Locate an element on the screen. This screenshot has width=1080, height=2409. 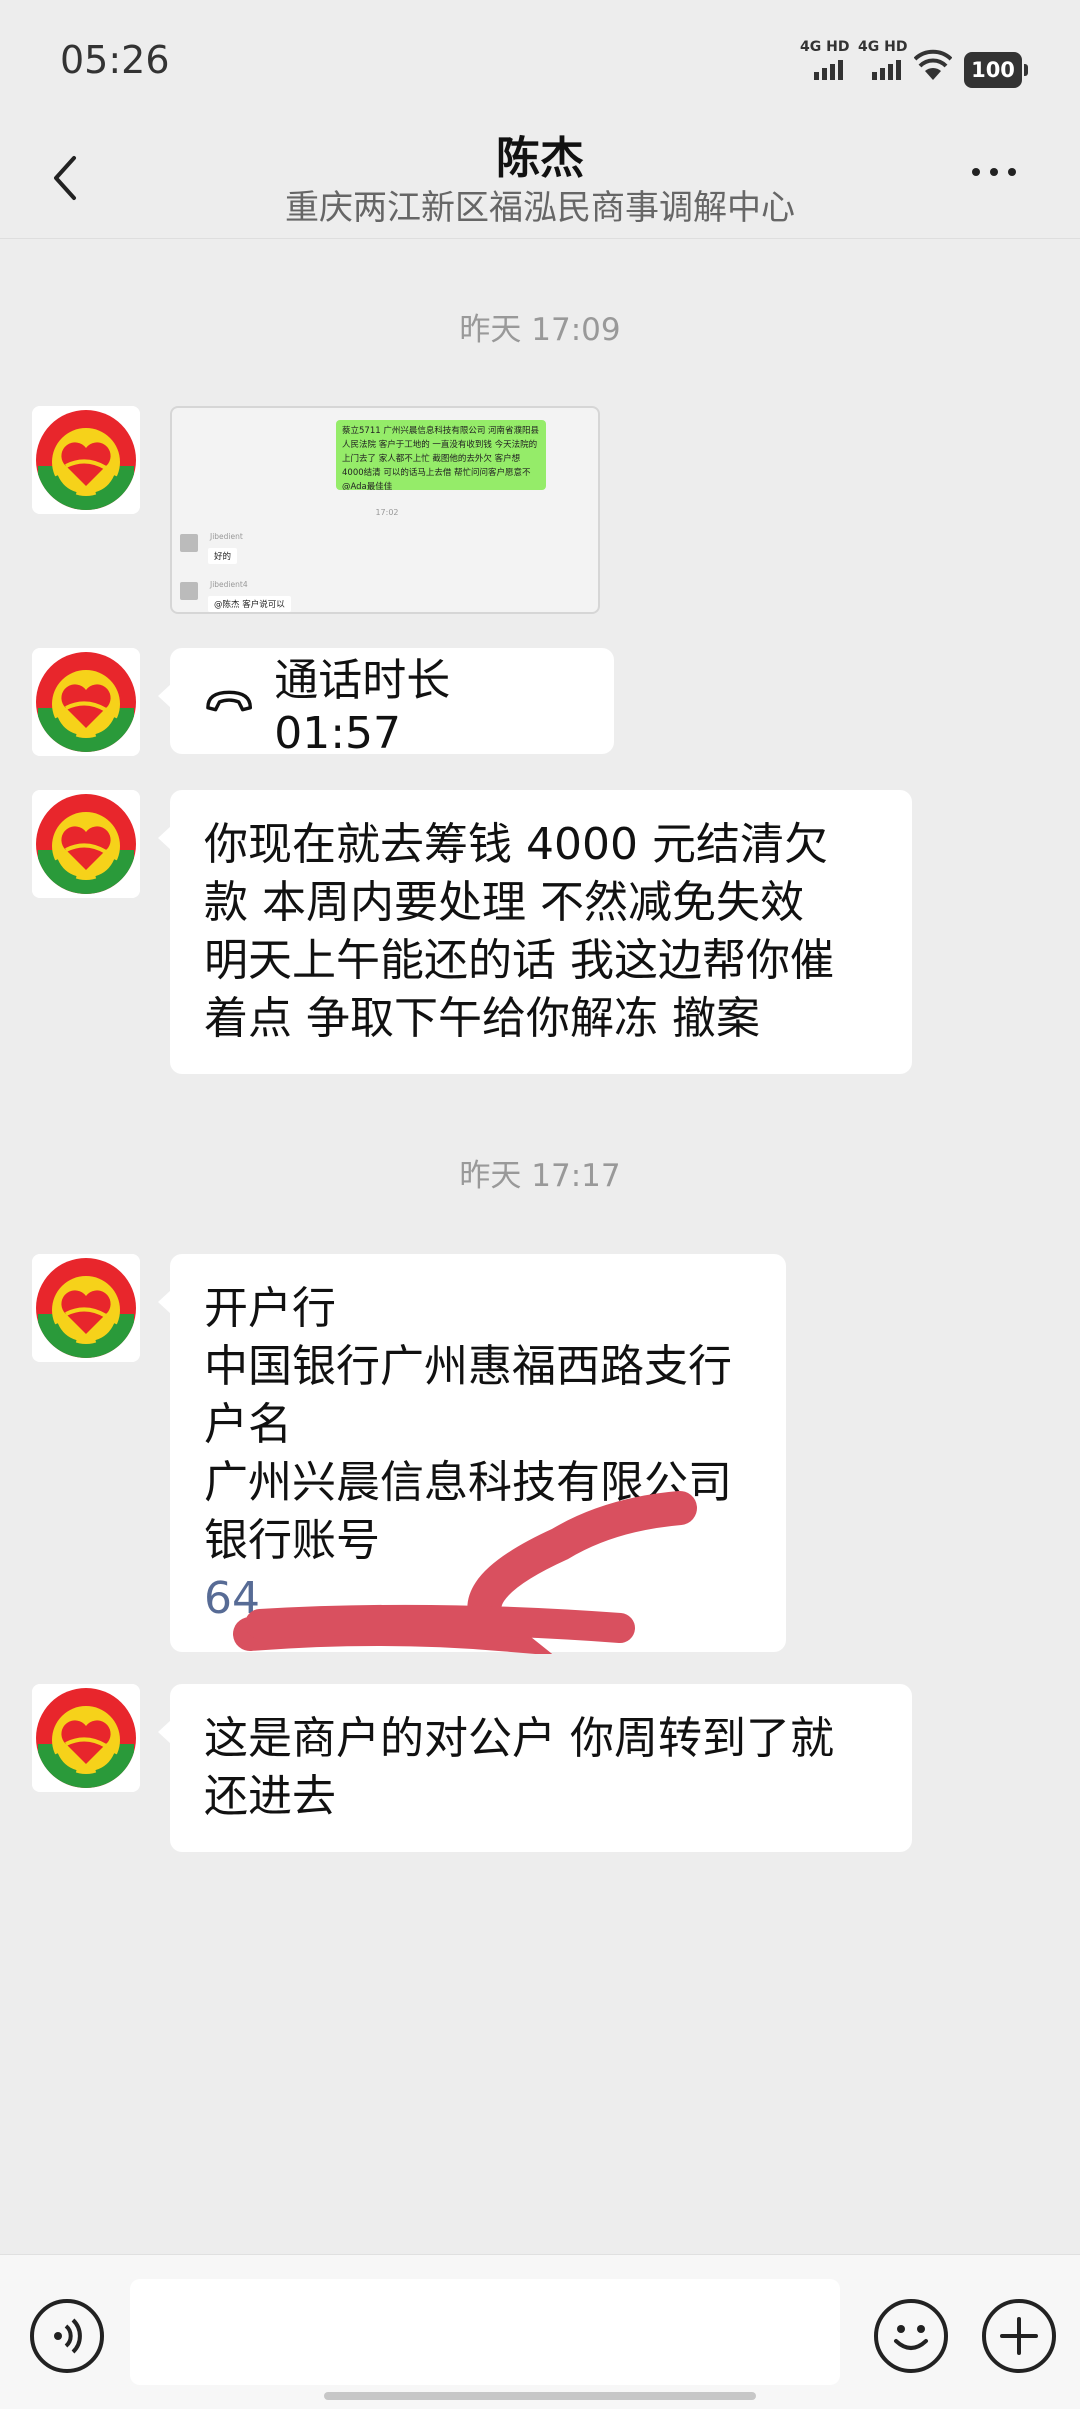
emoji-button is located at coordinates (911, 2336).